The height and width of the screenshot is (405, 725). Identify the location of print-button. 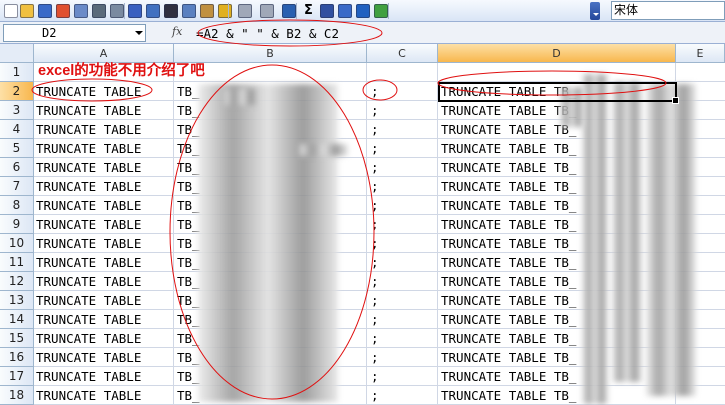
(99, 11).